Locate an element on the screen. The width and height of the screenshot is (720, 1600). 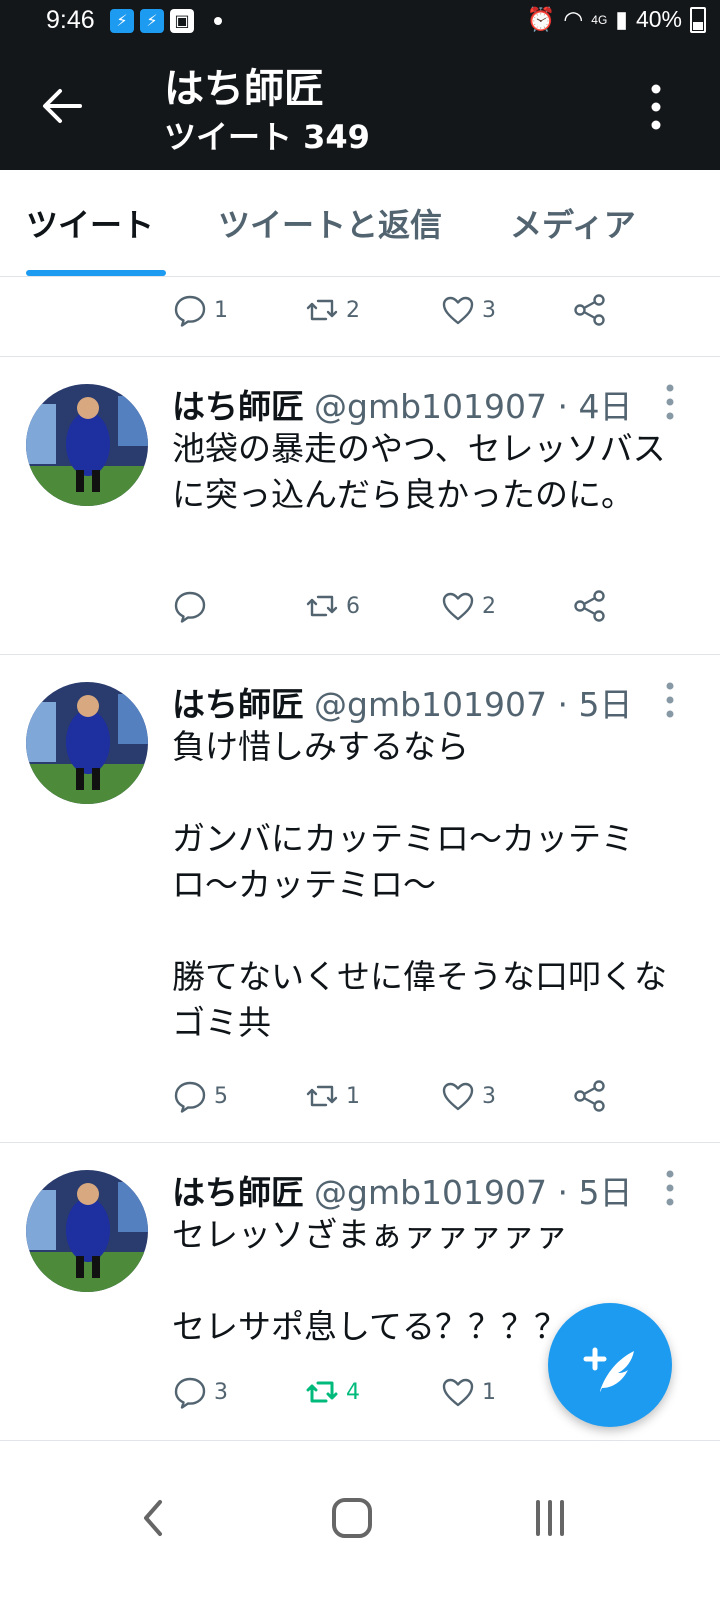
retweet-button: 2 is located at coordinates (332, 310).